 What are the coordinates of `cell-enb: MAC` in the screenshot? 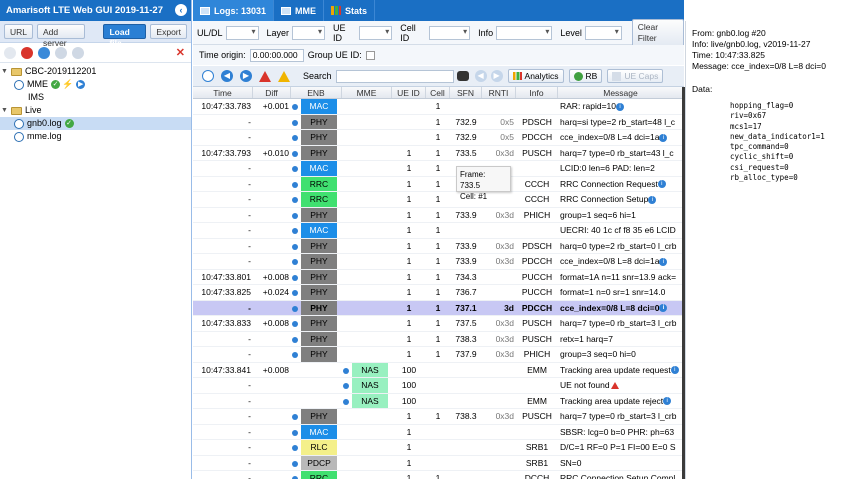 It's located at (316, 168).